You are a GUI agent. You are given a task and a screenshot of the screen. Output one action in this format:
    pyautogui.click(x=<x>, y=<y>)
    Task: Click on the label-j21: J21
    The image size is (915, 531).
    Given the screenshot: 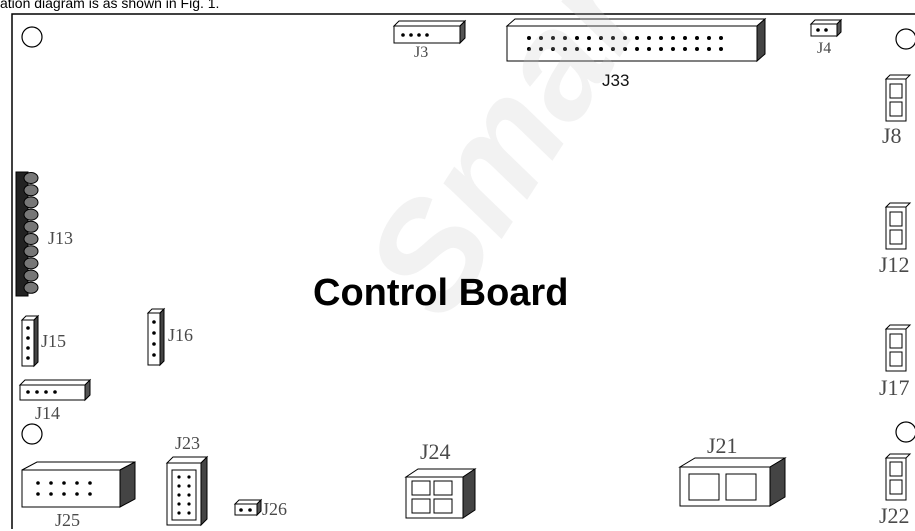 What is the action you would take?
    pyautogui.click(x=722, y=445)
    